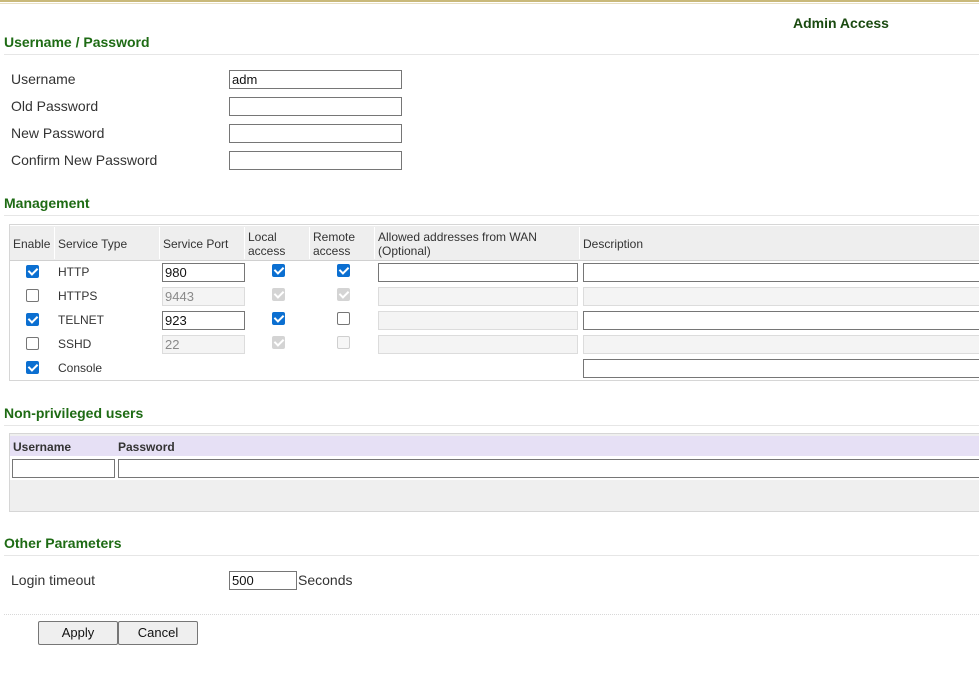 The width and height of the screenshot is (979, 677). What do you see at coordinates (263, 580) in the screenshot?
I see `login-timeout-input` at bounding box center [263, 580].